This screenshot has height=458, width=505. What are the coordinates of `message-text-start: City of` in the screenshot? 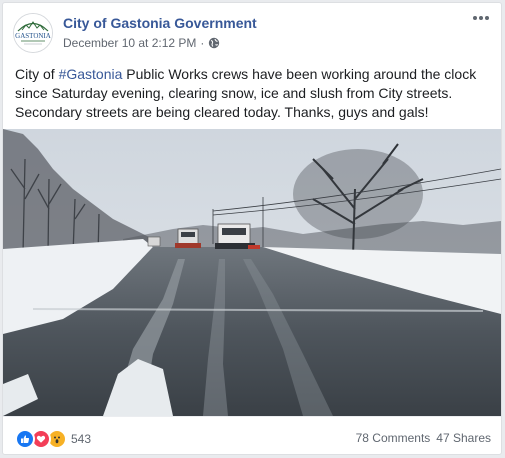 It's located at (37, 74).